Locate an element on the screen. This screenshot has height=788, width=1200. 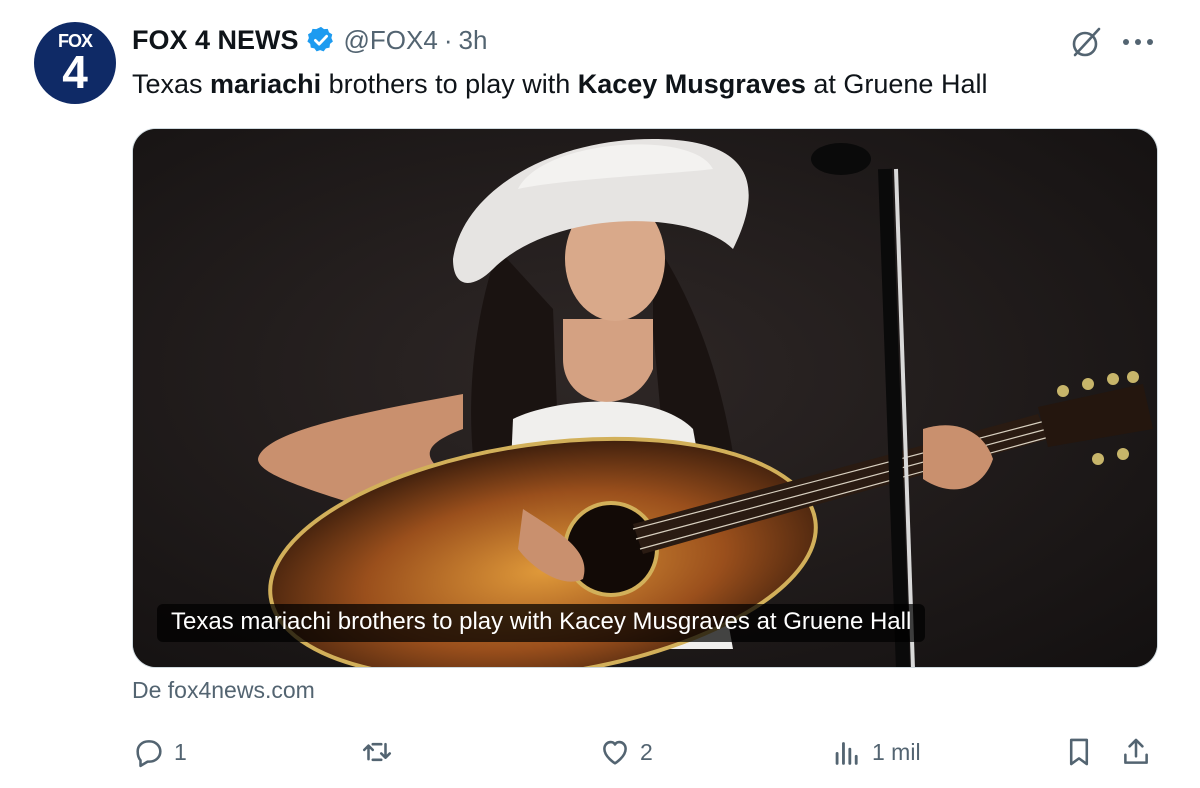
avatar: FOX 4 is located at coordinates (75, 63).